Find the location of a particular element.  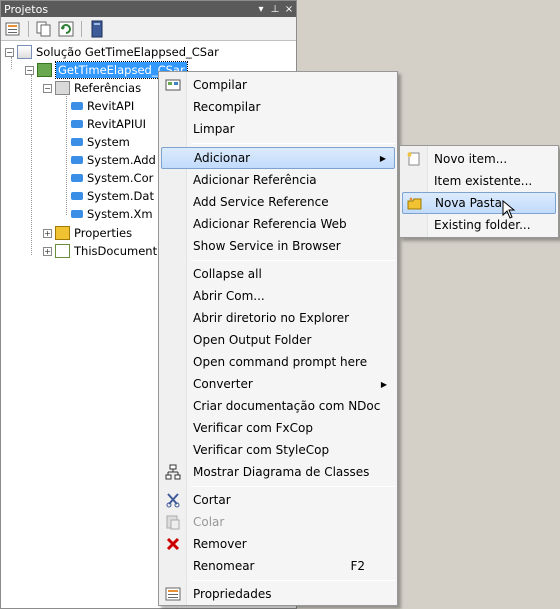

tree-node-document: + ThisDocument is located at coordinates (100, 251).